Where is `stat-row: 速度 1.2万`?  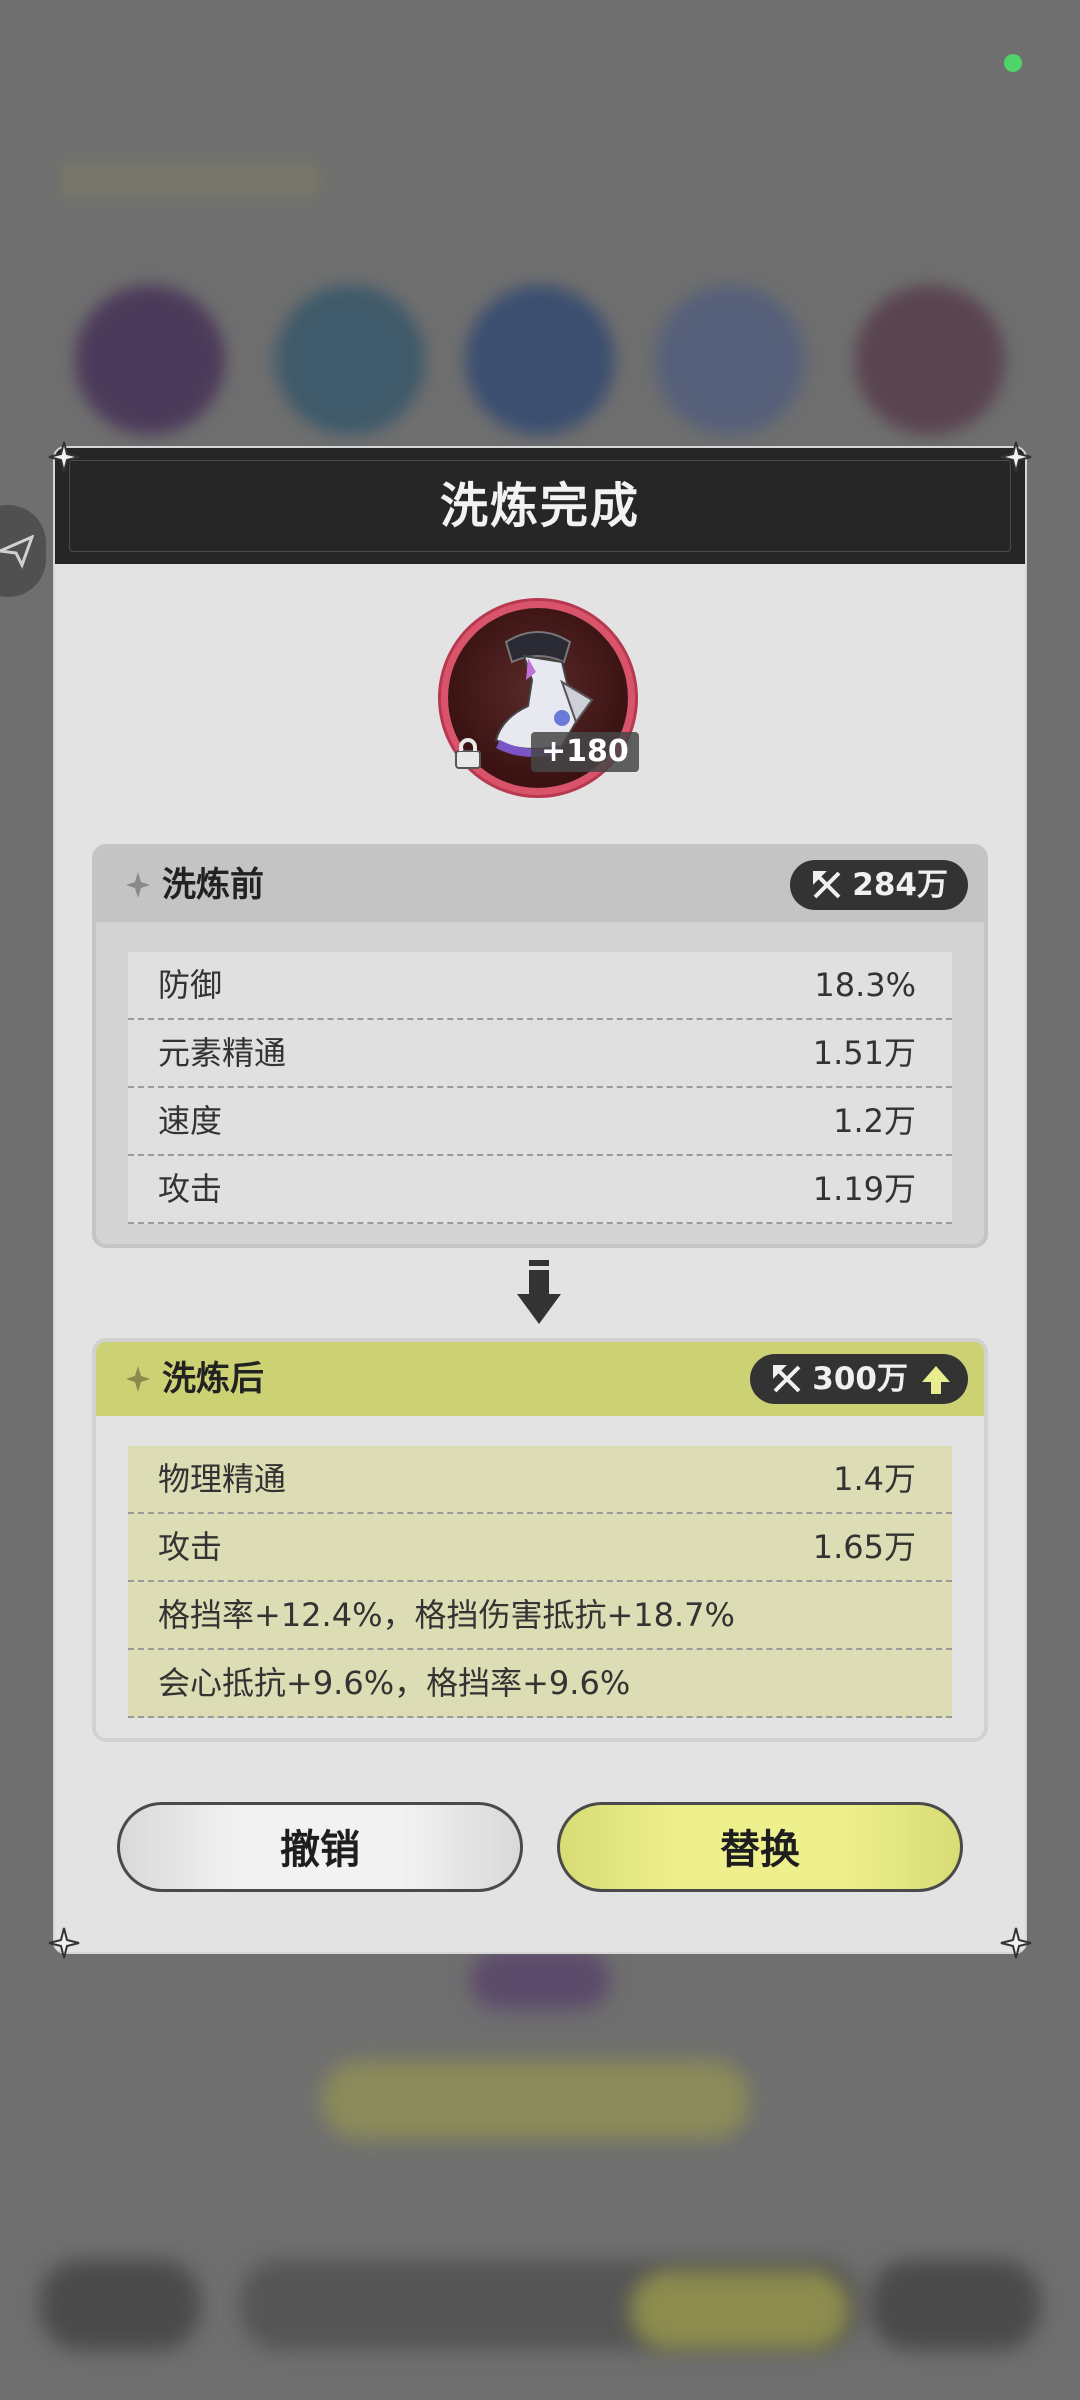 stat-row: 速度 1.2万 is located at coordinates (540, 1122).